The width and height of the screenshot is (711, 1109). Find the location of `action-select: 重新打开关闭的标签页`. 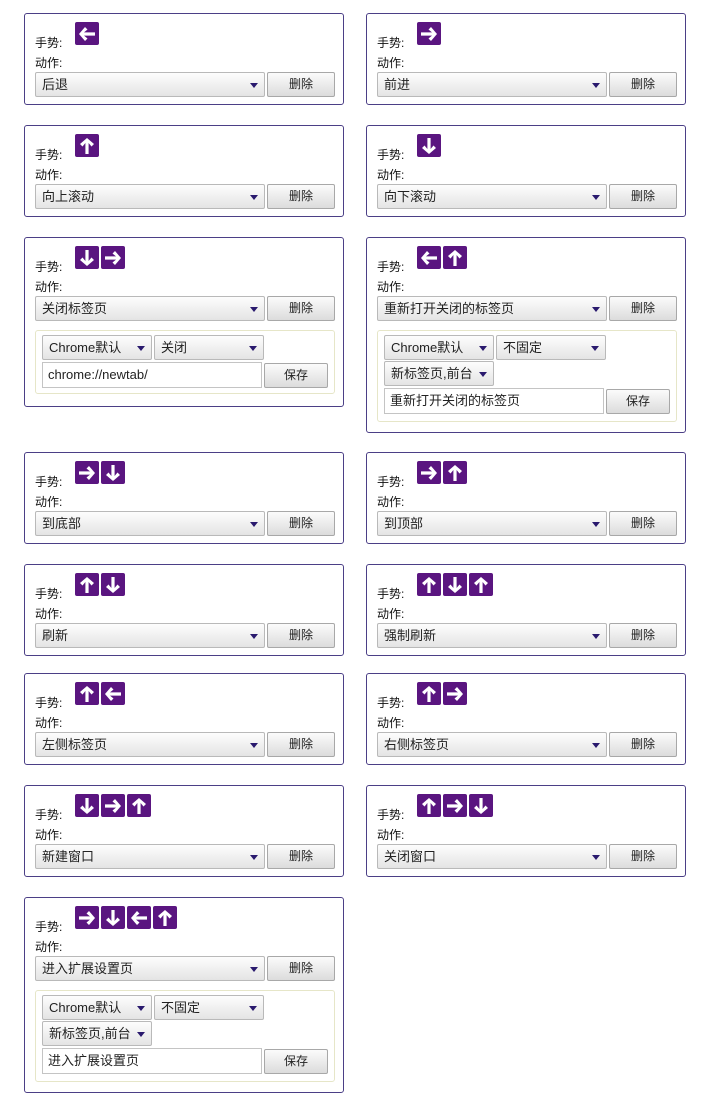

action-select: 重新打开关闭的标签页 is located at coordinates (492, 308).